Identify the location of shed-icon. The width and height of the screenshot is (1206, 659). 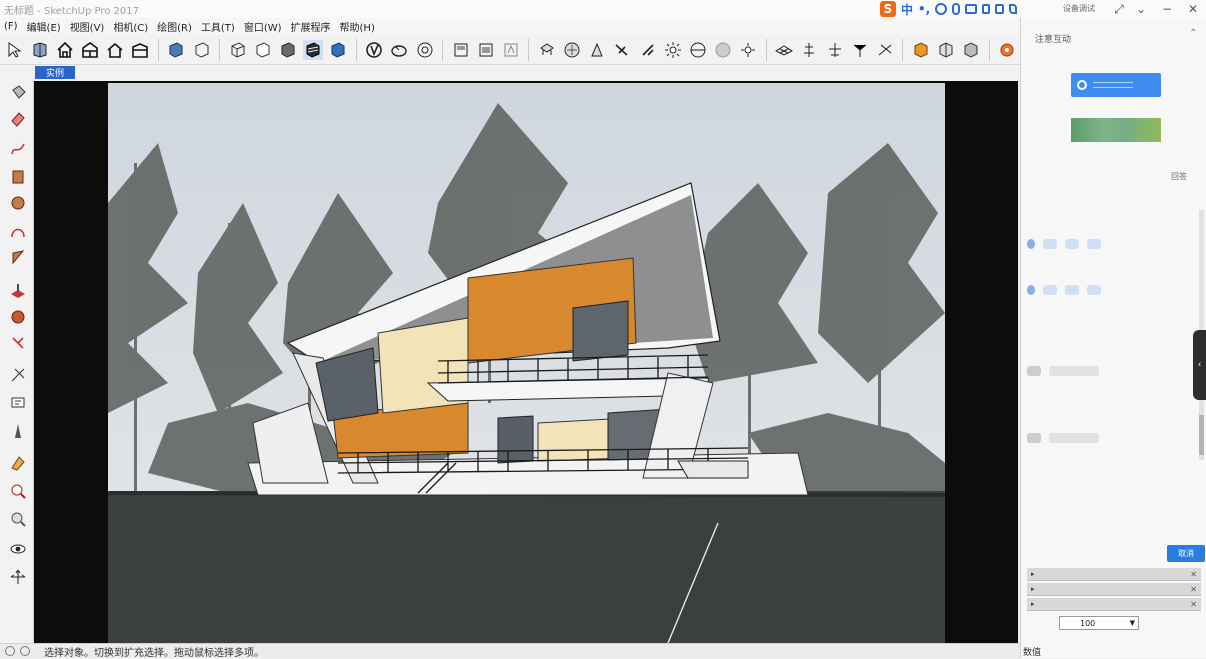
(140, 50).